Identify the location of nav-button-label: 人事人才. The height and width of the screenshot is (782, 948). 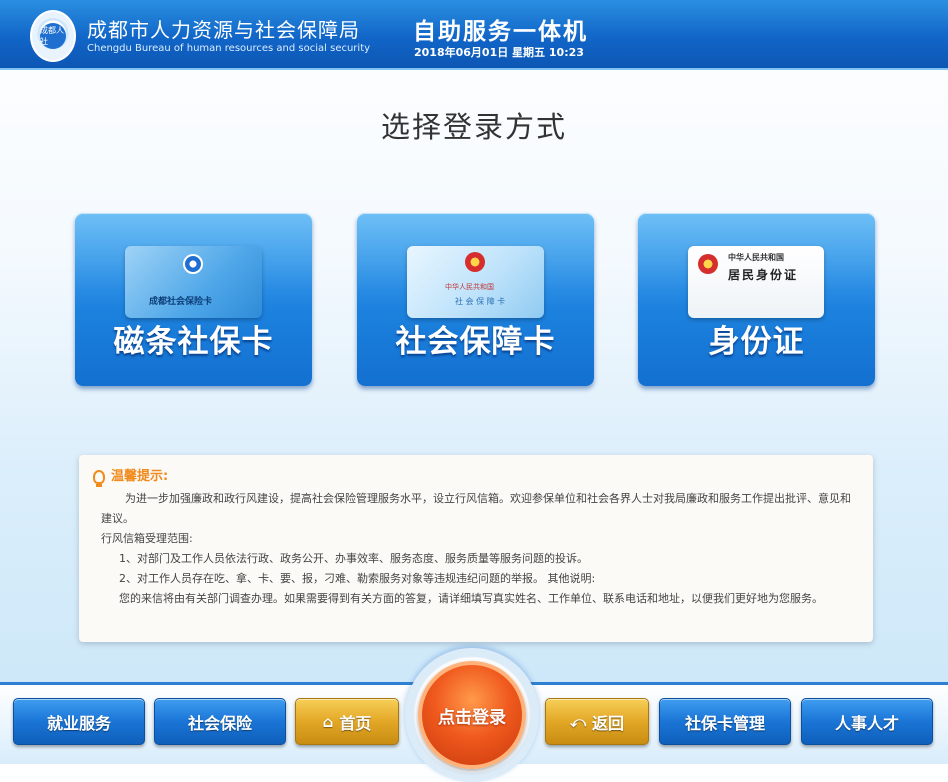
(866, 723).